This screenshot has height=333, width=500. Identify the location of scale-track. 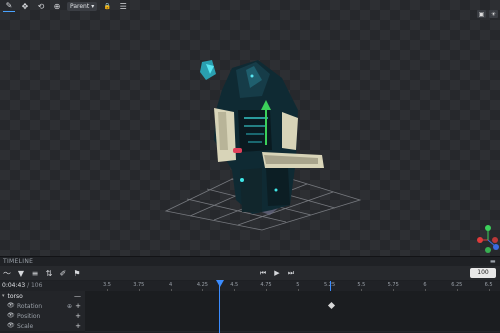
(292, 326).